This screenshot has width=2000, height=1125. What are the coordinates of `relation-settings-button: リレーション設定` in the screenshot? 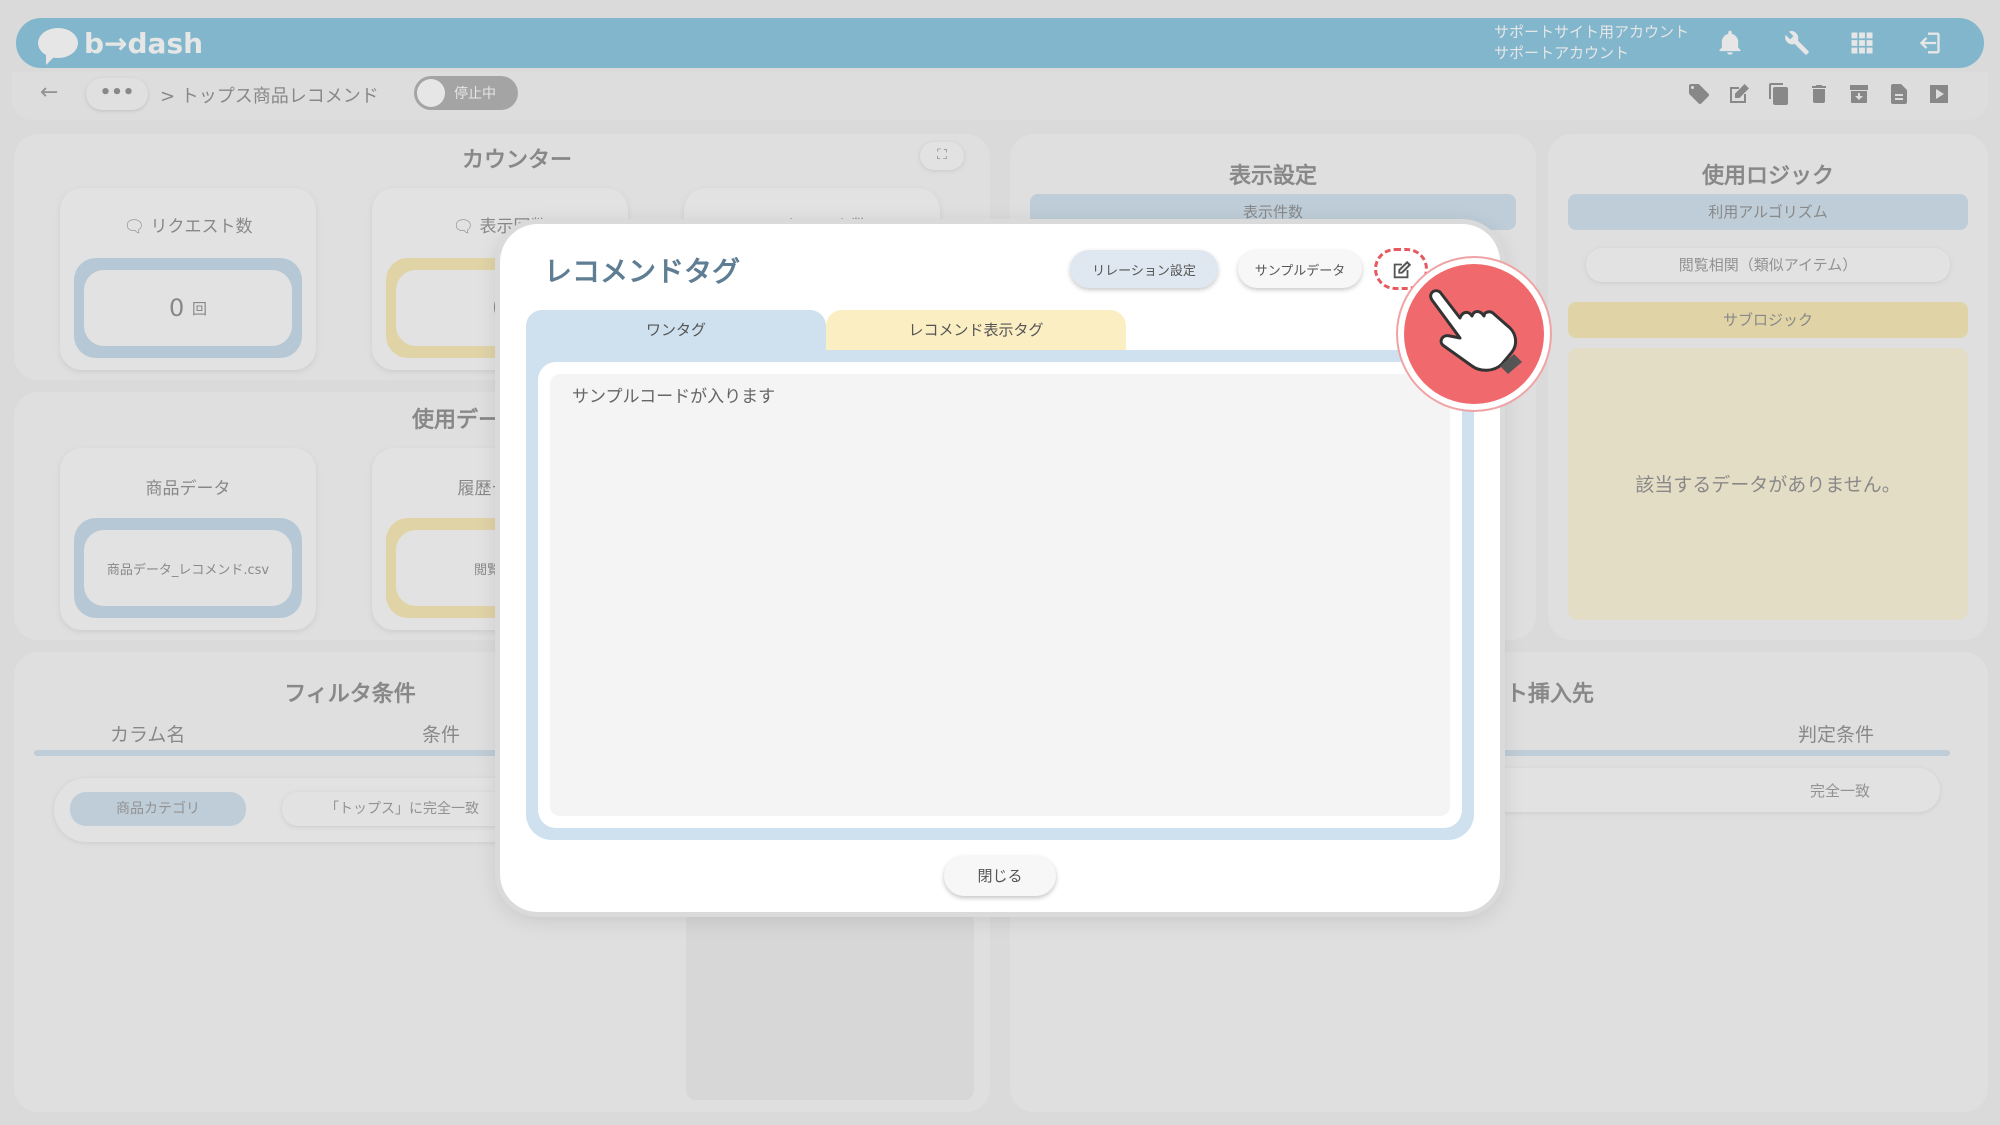 It's located at (1144, 269).